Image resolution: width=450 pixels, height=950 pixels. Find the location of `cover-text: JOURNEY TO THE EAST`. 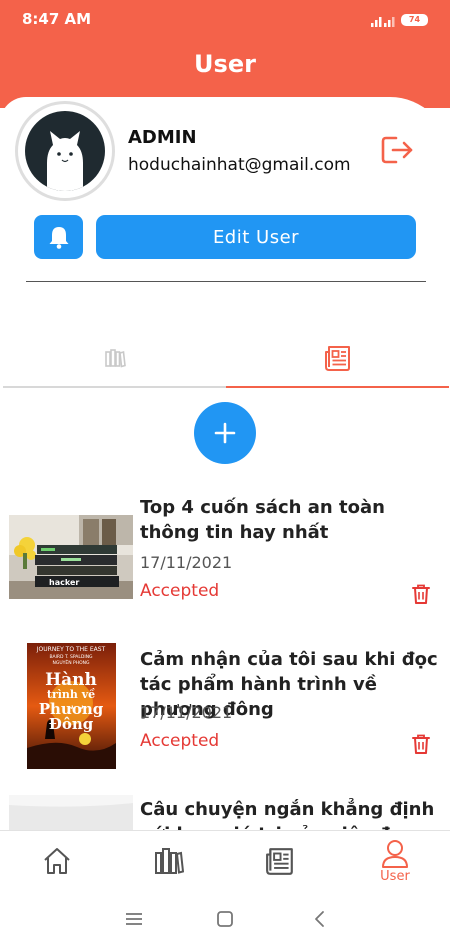

cover-text: JOURNEY TO THE EAST is located at coordinates (71, 649).